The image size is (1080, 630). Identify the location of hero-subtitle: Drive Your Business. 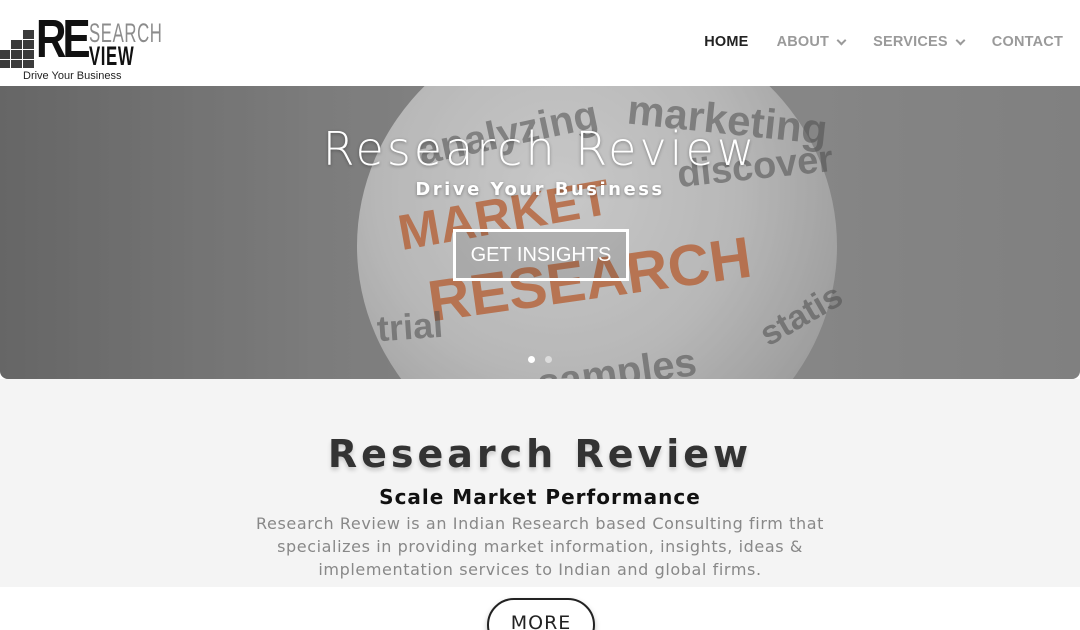
(540, 189).